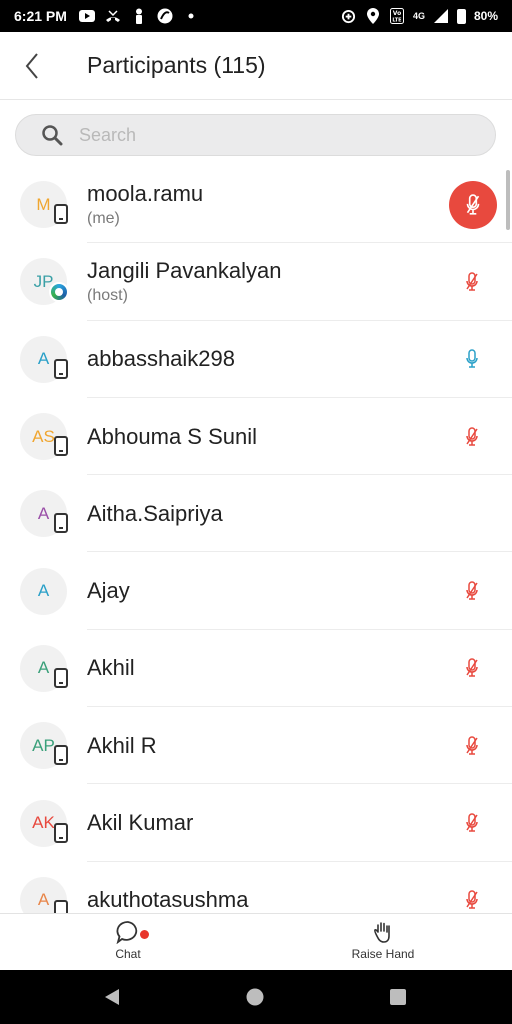 This screenshot has width=512, height=1024. I want to click on search-input, so click(259, 135).